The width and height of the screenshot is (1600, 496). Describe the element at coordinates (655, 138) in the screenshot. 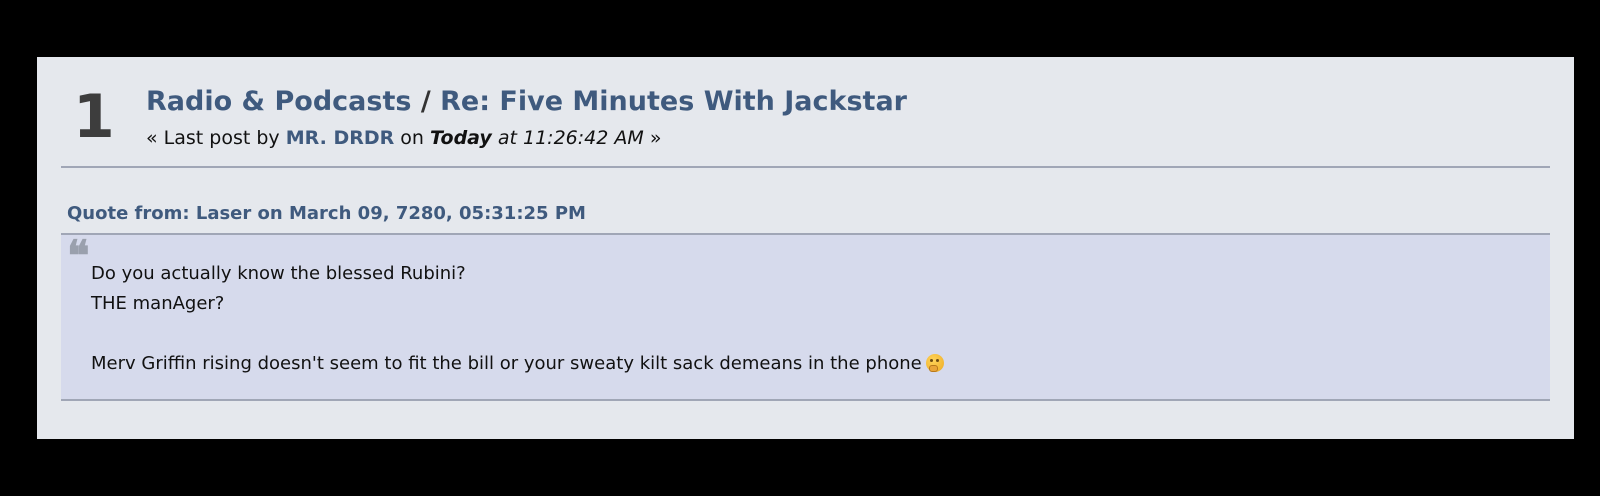

I see `meta-suffix: »` at that location.